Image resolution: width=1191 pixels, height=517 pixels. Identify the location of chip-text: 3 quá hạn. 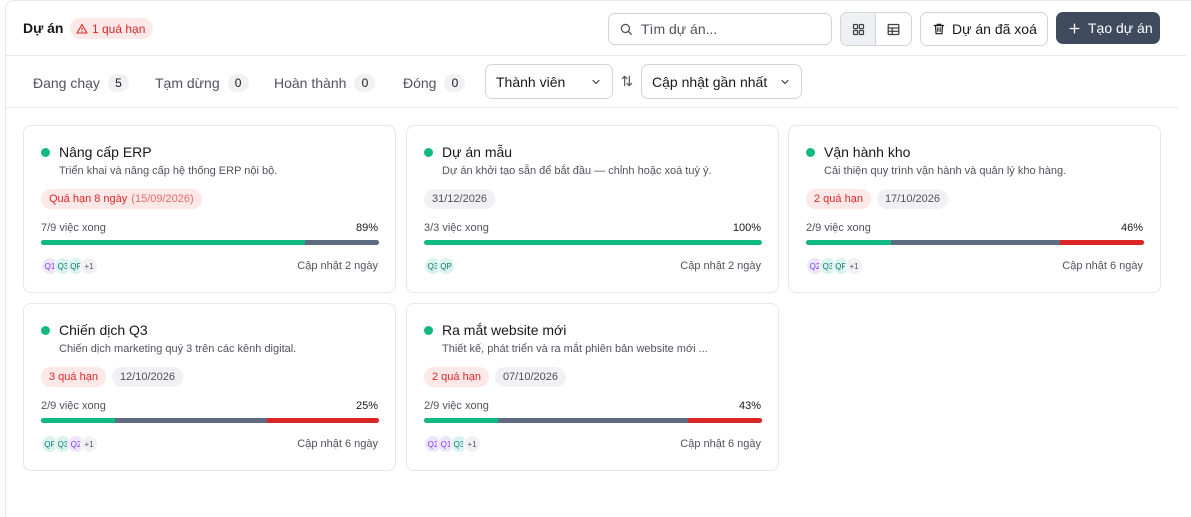
(73, 377).